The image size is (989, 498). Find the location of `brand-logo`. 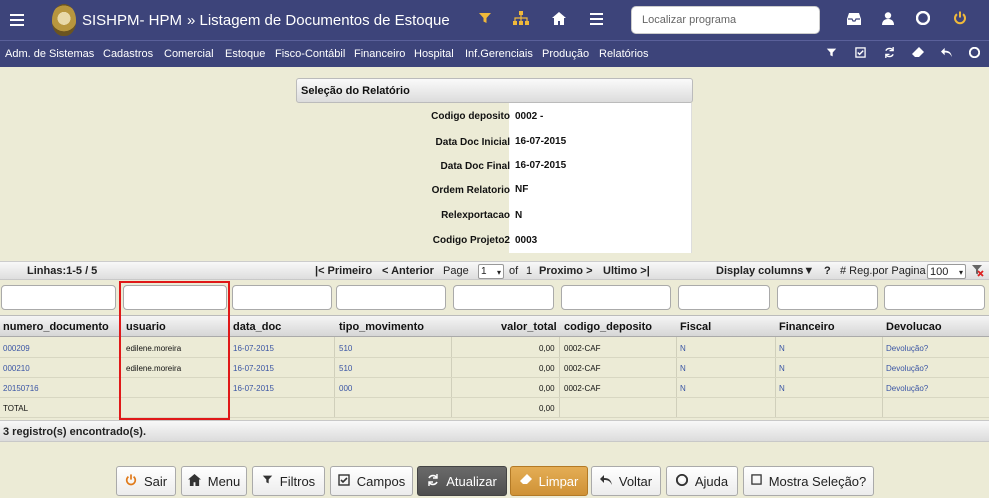

brand-logo is located at coordinates (64, 20).